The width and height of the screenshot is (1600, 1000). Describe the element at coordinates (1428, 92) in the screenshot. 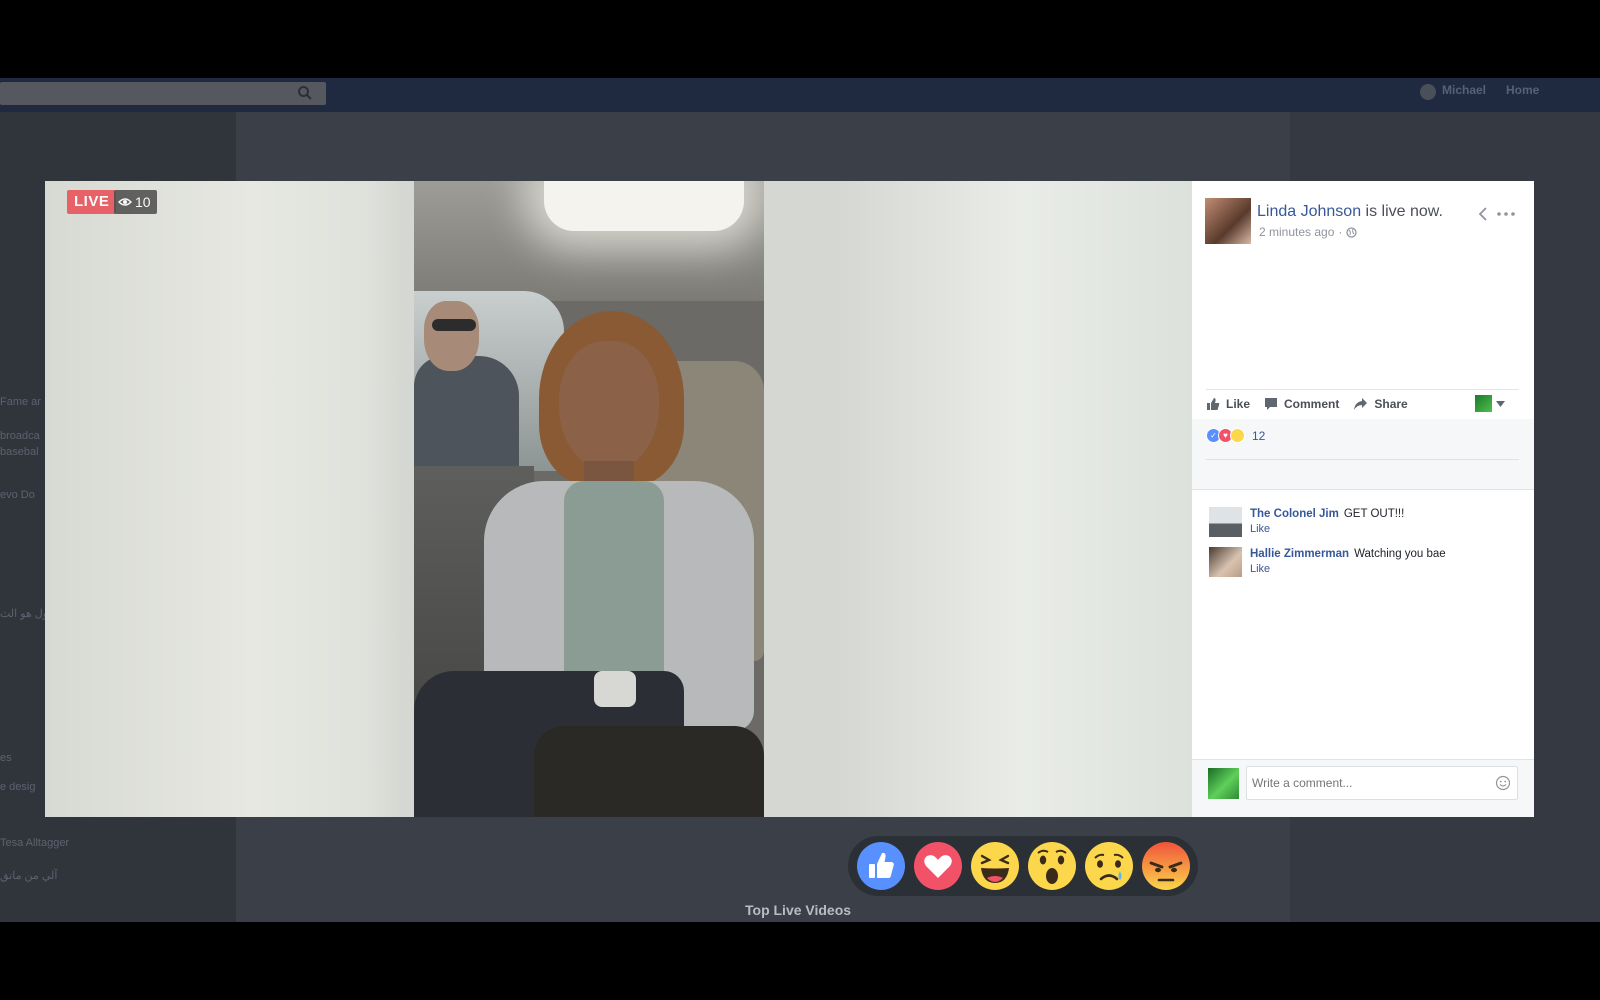

I see `user-avatar` at that location.